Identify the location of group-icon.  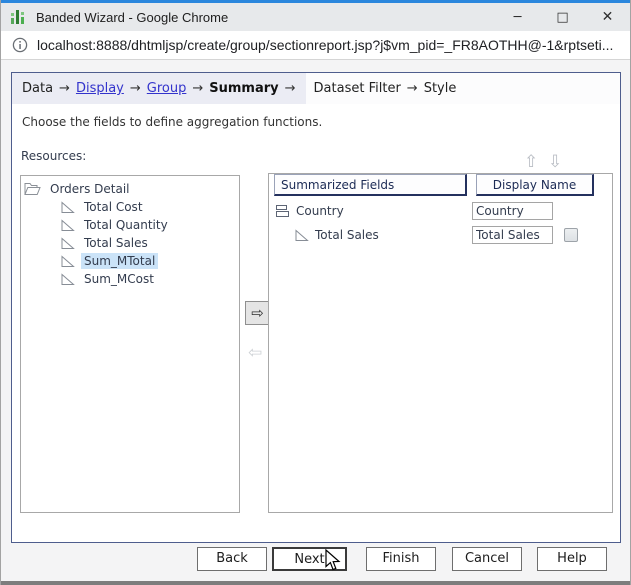
(282, 211).